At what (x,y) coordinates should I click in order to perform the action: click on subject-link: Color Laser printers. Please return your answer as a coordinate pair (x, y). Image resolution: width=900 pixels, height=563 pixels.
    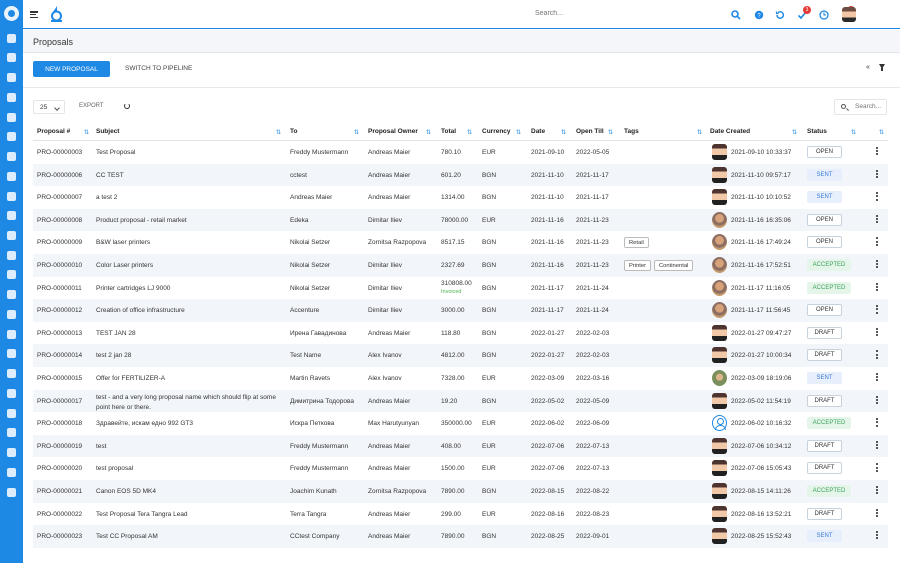
    Looking at the image, I should click on (124, 265).